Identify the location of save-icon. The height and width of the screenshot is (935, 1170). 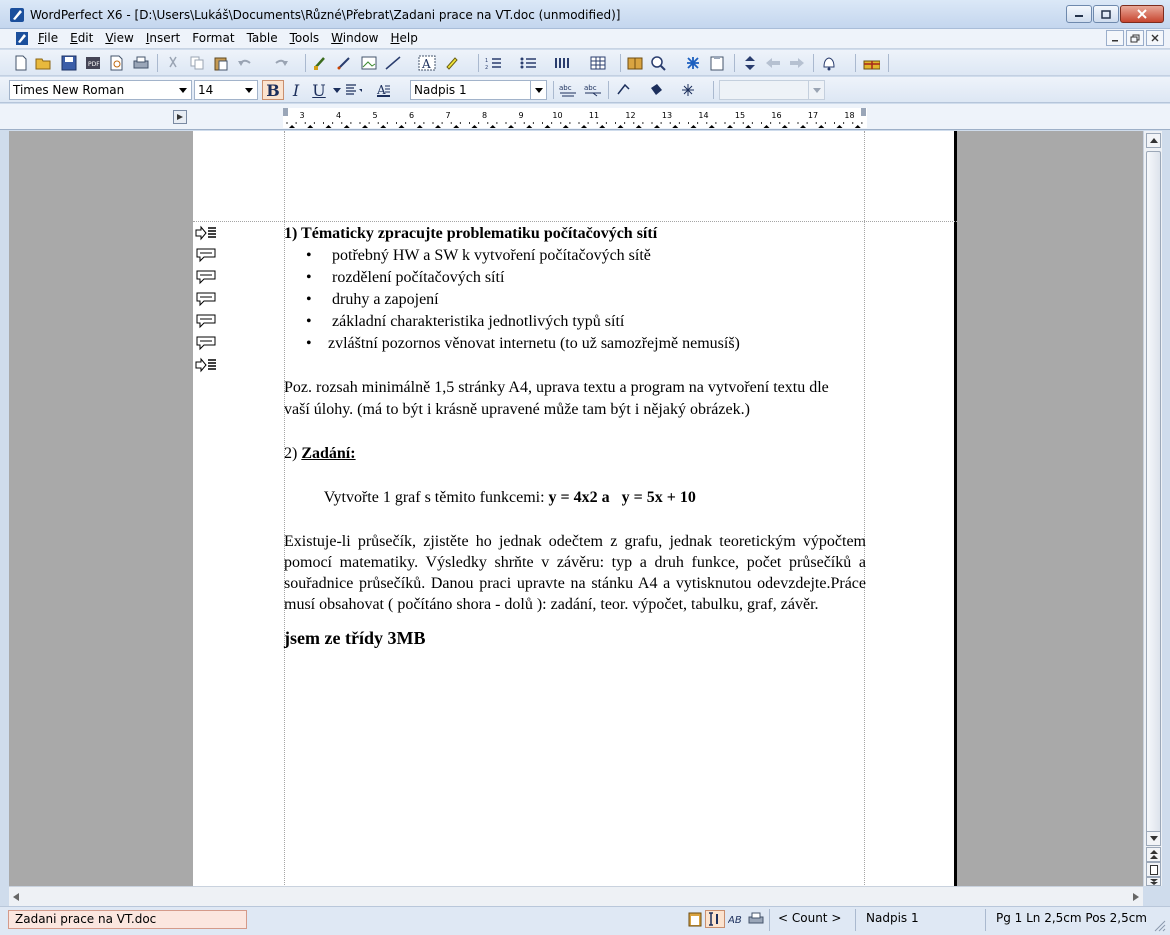
(69, 63).